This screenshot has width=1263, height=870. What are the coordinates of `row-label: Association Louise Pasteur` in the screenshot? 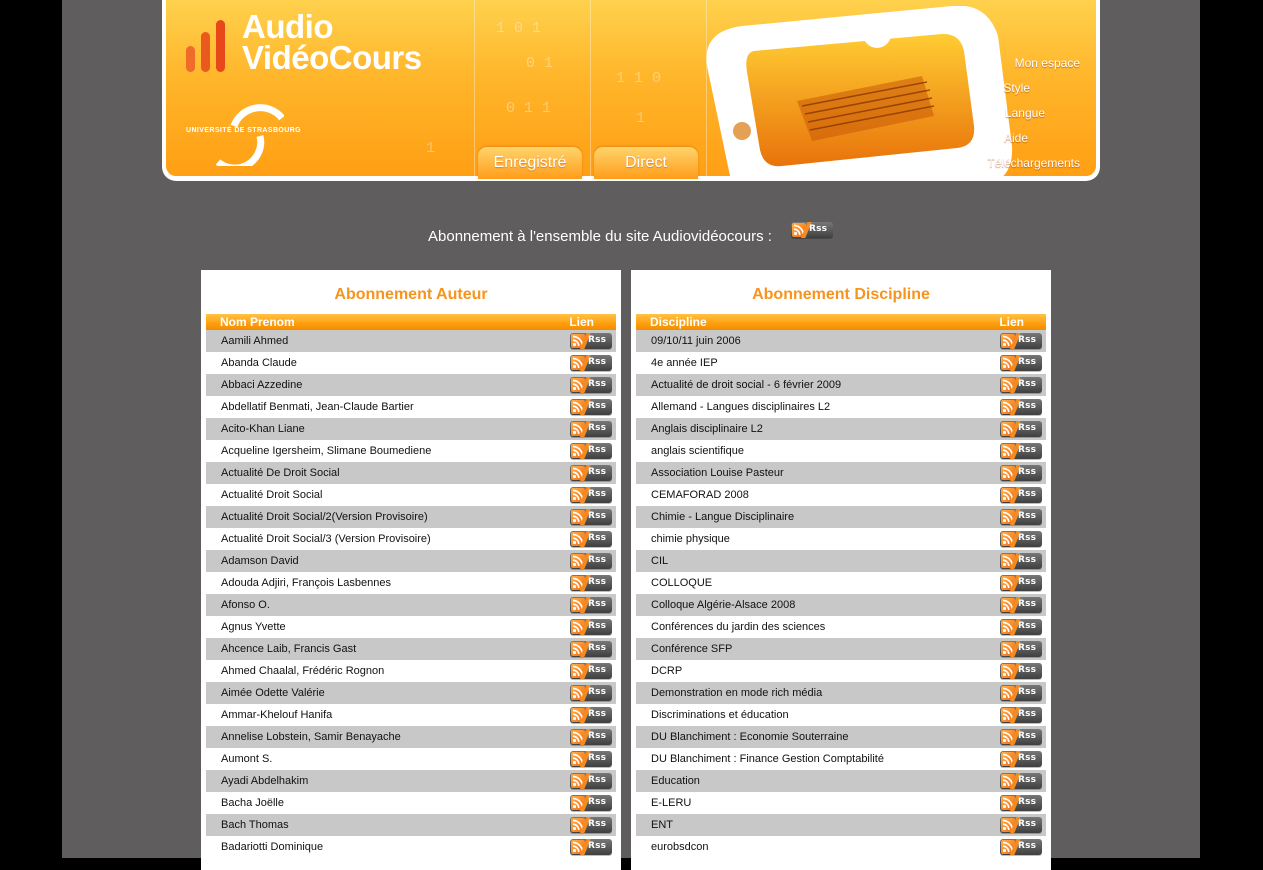 It's located at (717, 473).